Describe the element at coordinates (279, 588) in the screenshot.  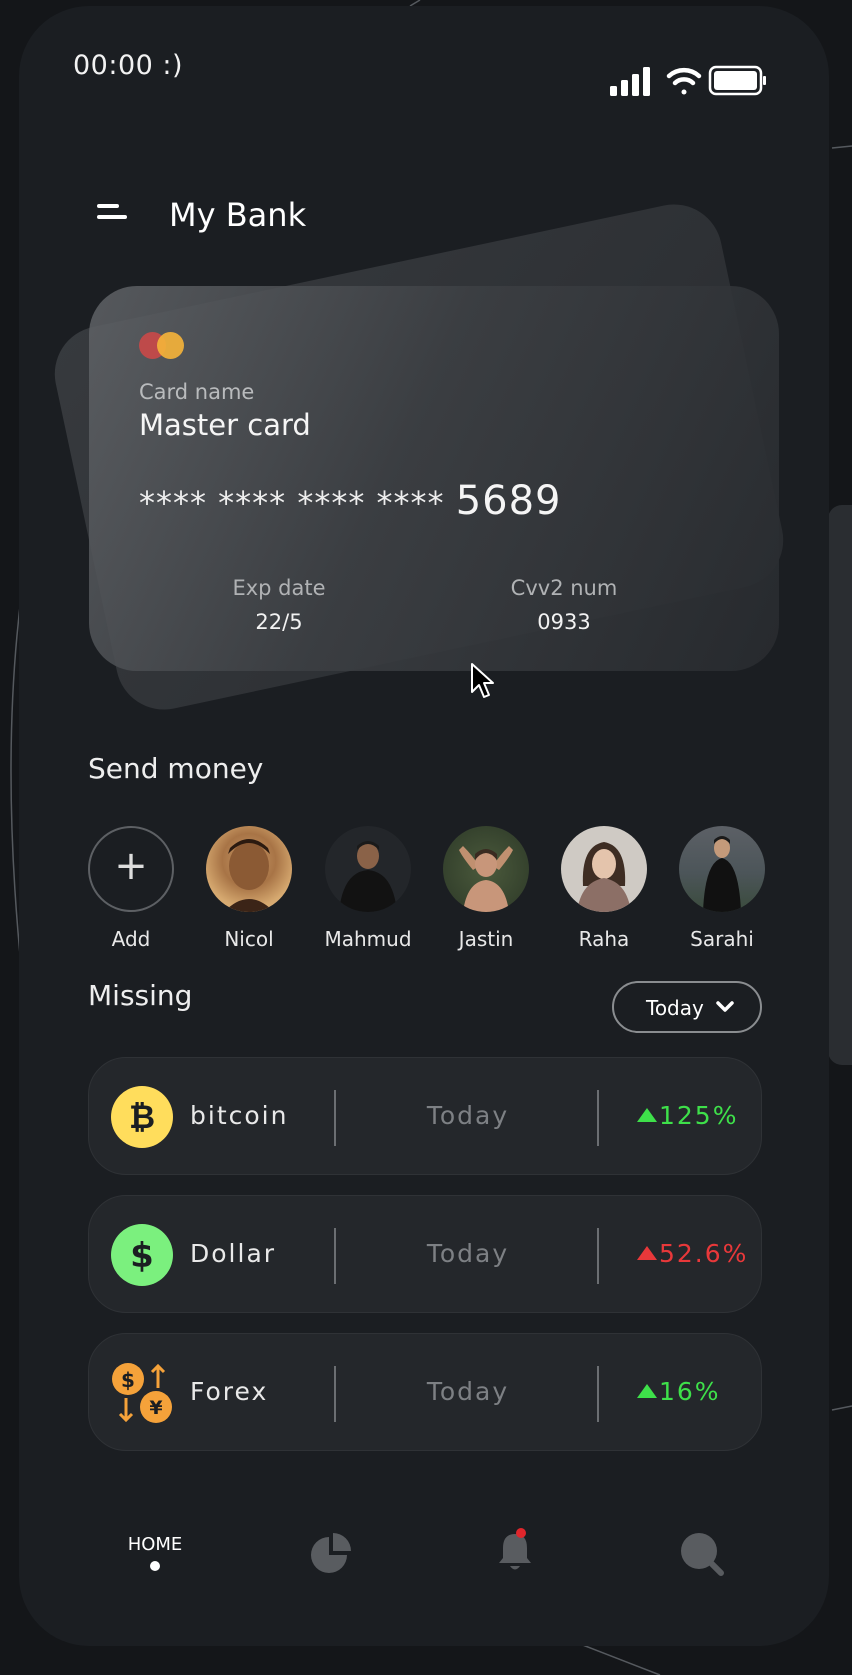
I see `exp-date-label: Exp date` at that location.